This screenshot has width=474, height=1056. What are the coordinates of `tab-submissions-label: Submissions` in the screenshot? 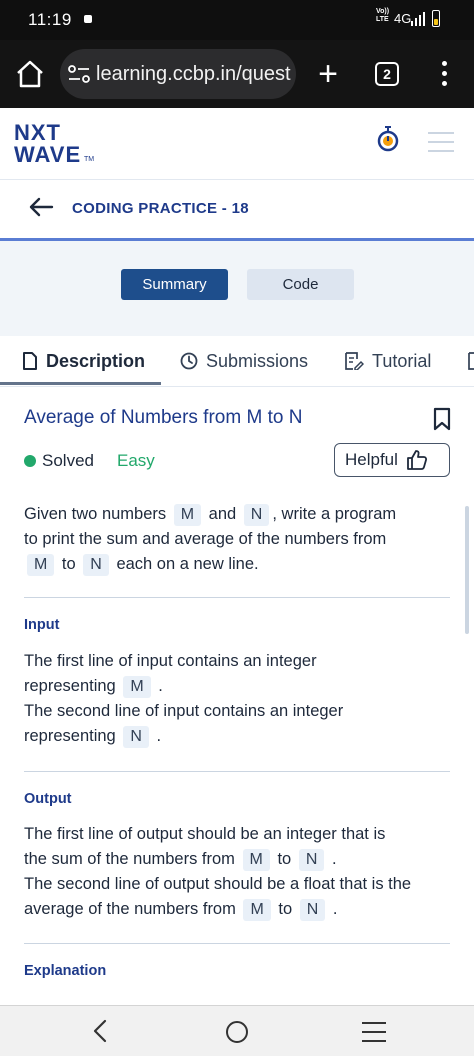 It's located at (257, 360).